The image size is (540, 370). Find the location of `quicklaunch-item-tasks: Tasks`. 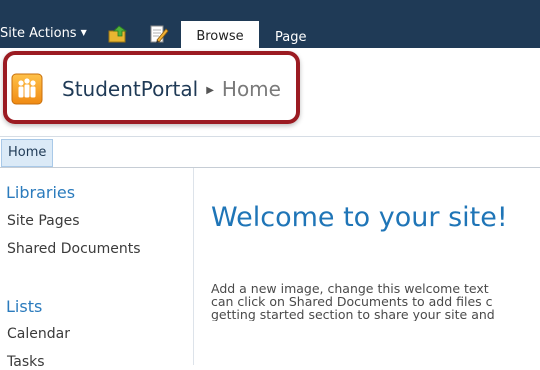

quicklaunch-item-tasks: Tasks is located at coordinates (26, 362).